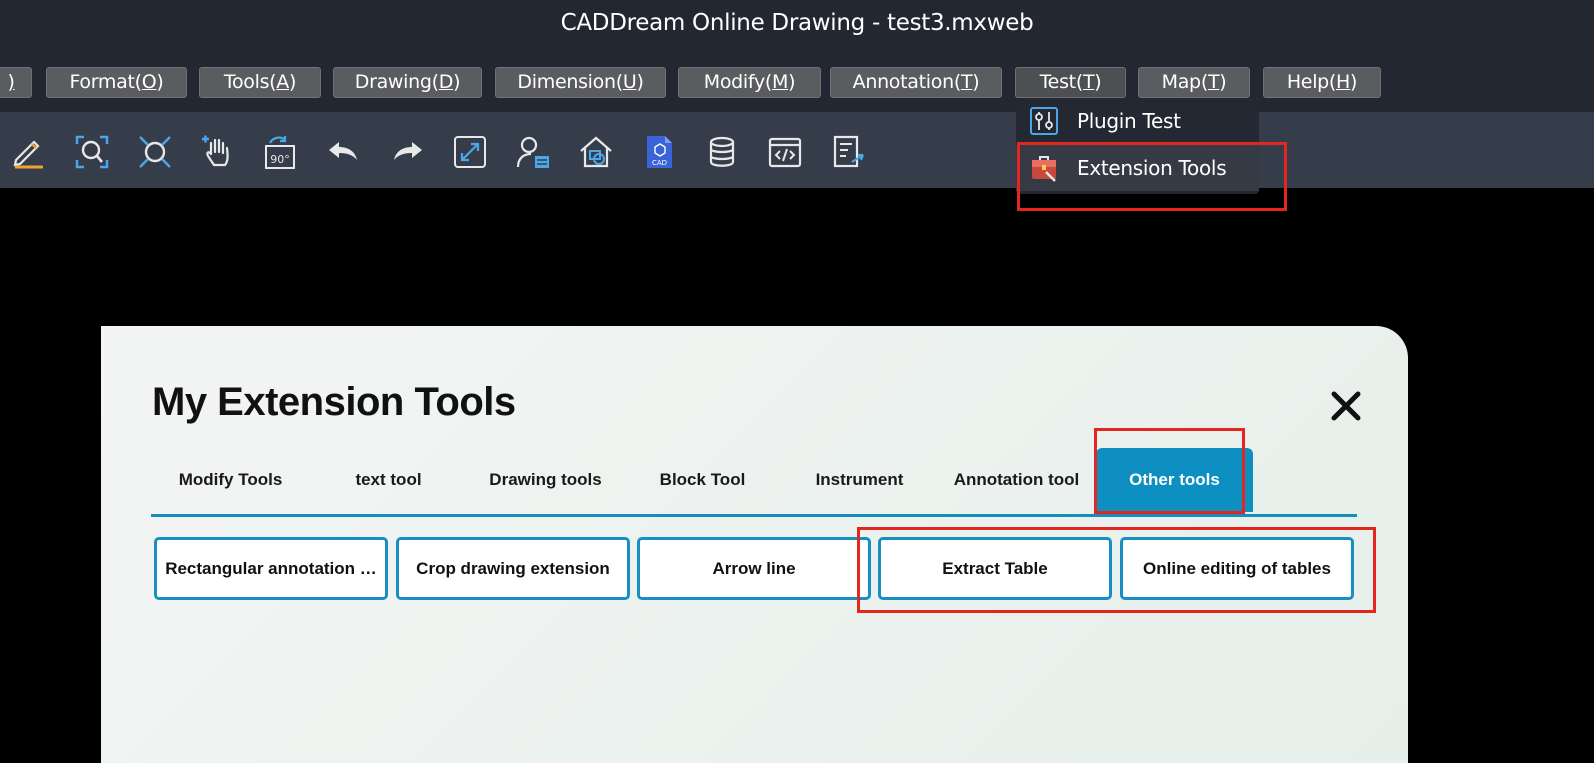 This screenshot has width=1594, height=763. What do you see at coordinates (230, 480) in the screenshot?
I see `tab-modify-tools: Modify Tools` at bounding box center [230, 480].